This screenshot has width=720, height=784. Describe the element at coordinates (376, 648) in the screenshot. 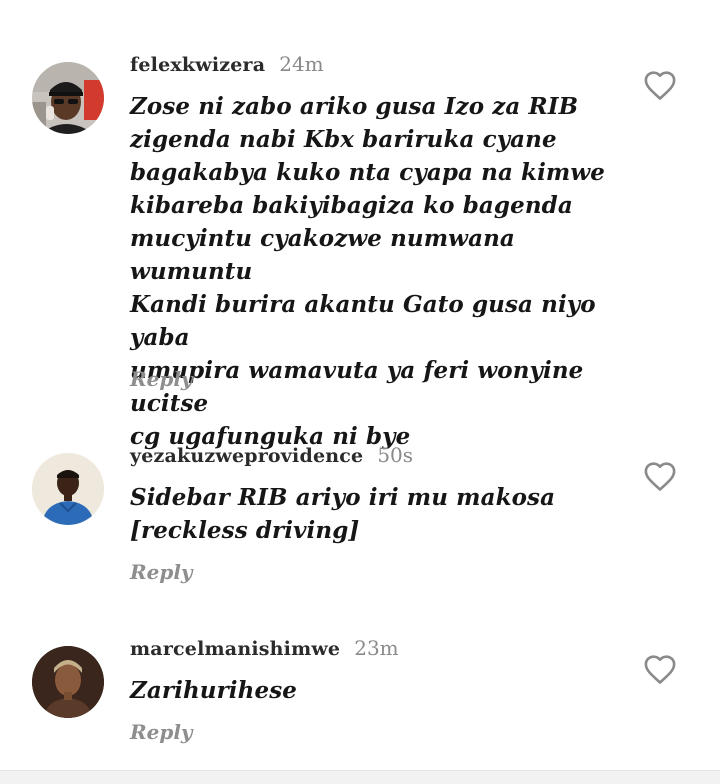

I see `timestamp: 23m` at that location.